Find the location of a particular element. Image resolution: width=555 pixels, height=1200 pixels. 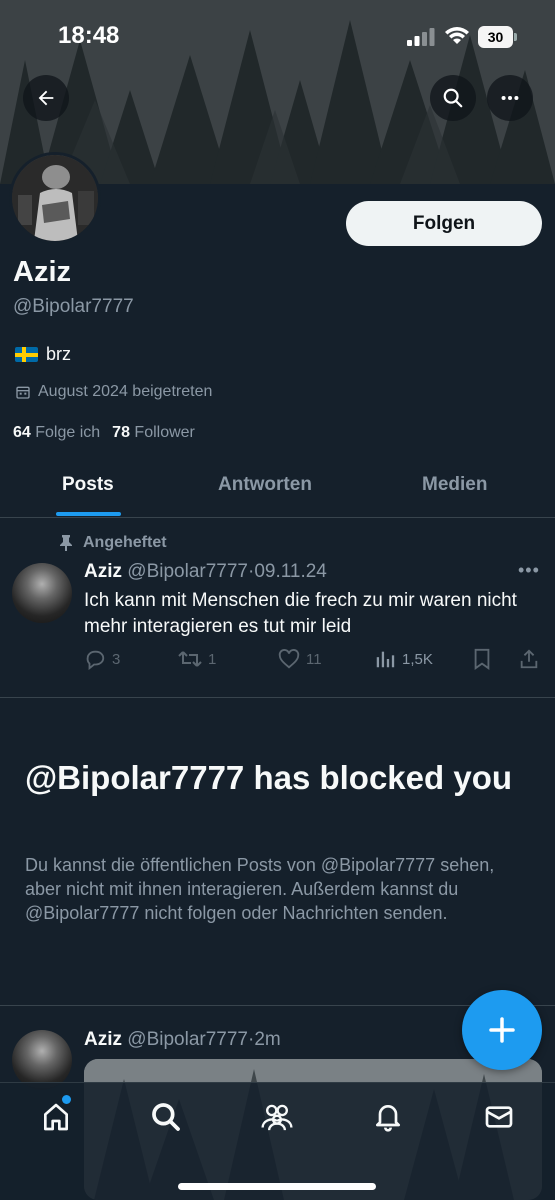

home-indicator-bar is located at coordinates (277, 1186).